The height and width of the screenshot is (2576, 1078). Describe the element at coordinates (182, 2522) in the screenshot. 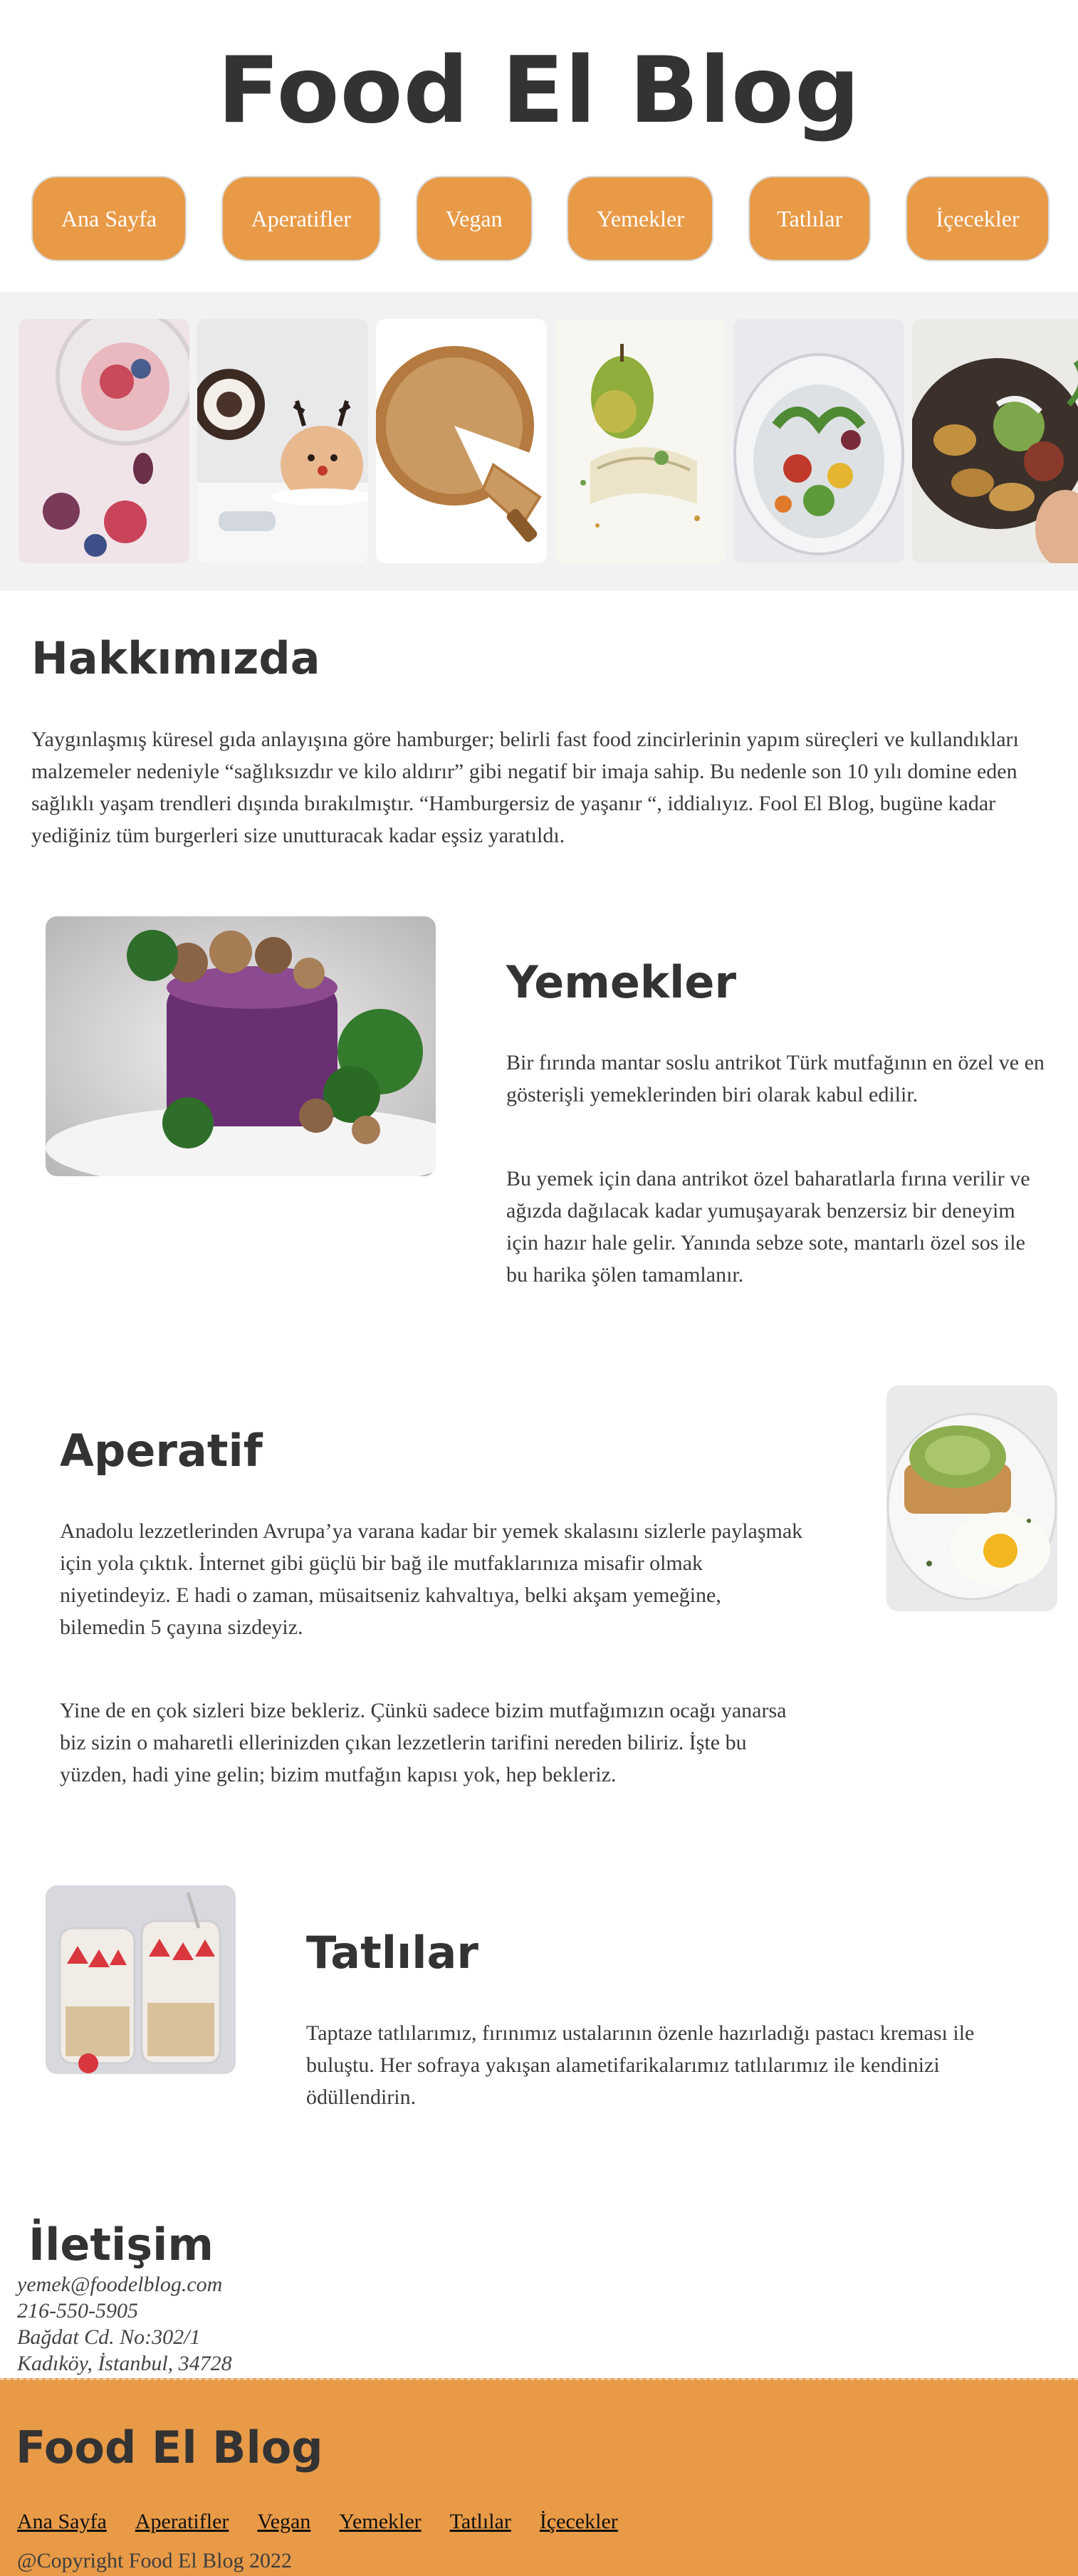

I see `footer-link-aperatifler: Aperatifler` at that location.